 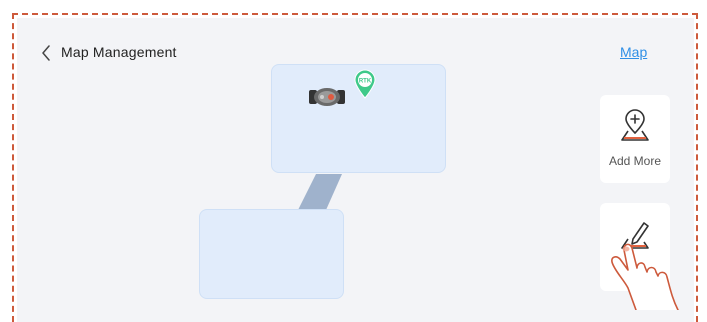 What do you see at coordinates (635, 125) in the screenshot?
I see `location-pin-plus-icon` at bounding box center [635, 125].